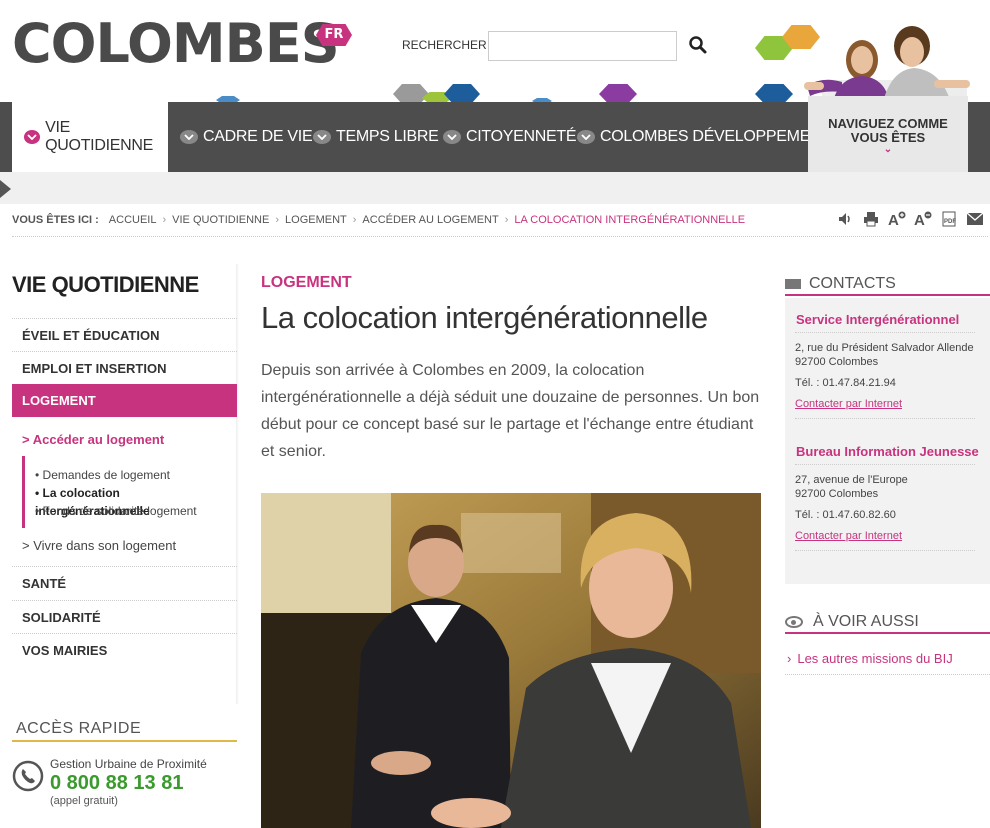 The height and width of the screenshot is (828, 990). What do you see at coordinates (715, 136) in the screenshot?
I see `nav-label: COLOMBES DÉVELOPPEMENT` at bounding box center [715, 136].